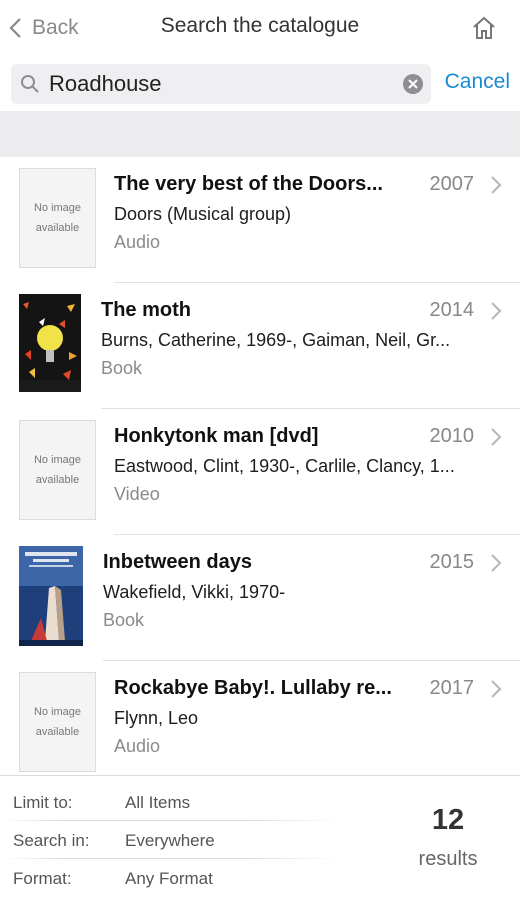 This screenshot has height=901, width=520. I want to click on search-input, so click(219, 84).